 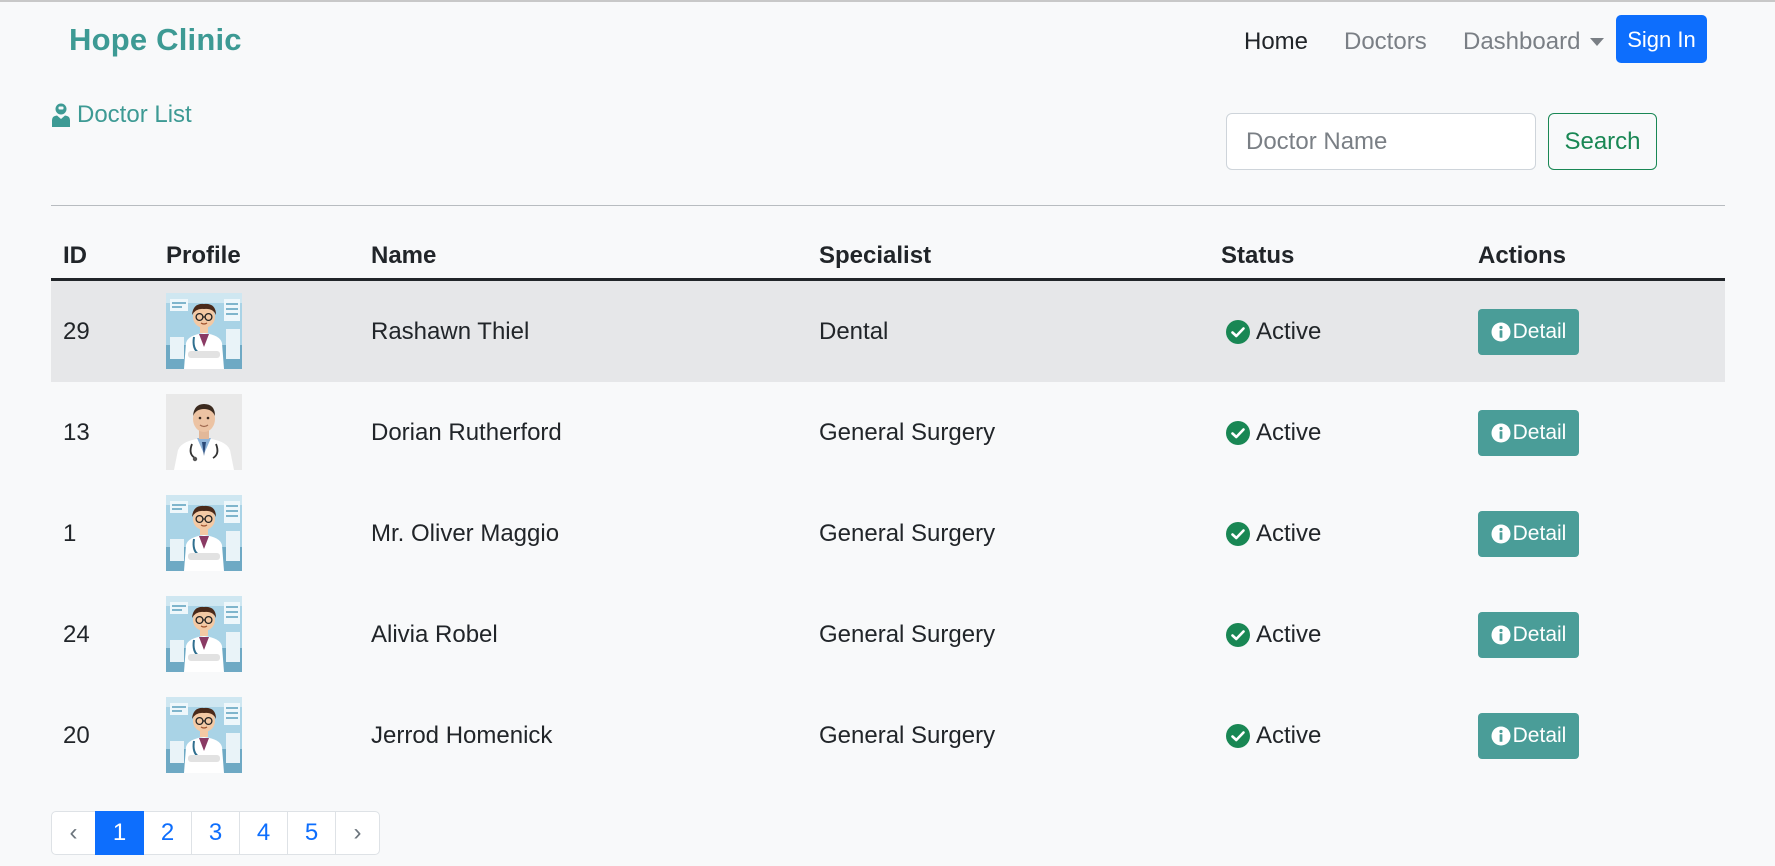 I want to click on divider, so click(x=888, y=205).